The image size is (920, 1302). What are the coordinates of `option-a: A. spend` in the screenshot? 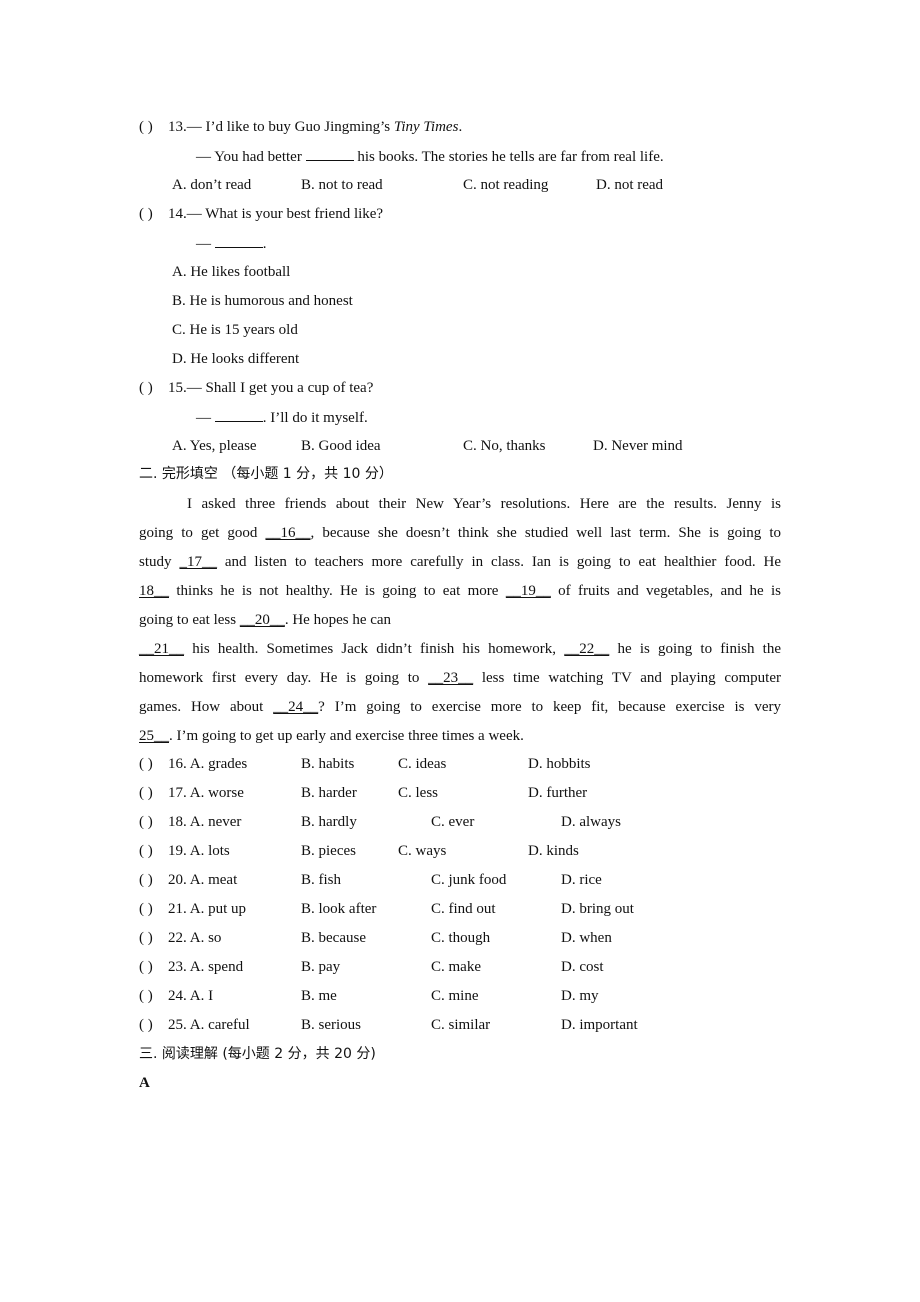 It's located at (216, 967).